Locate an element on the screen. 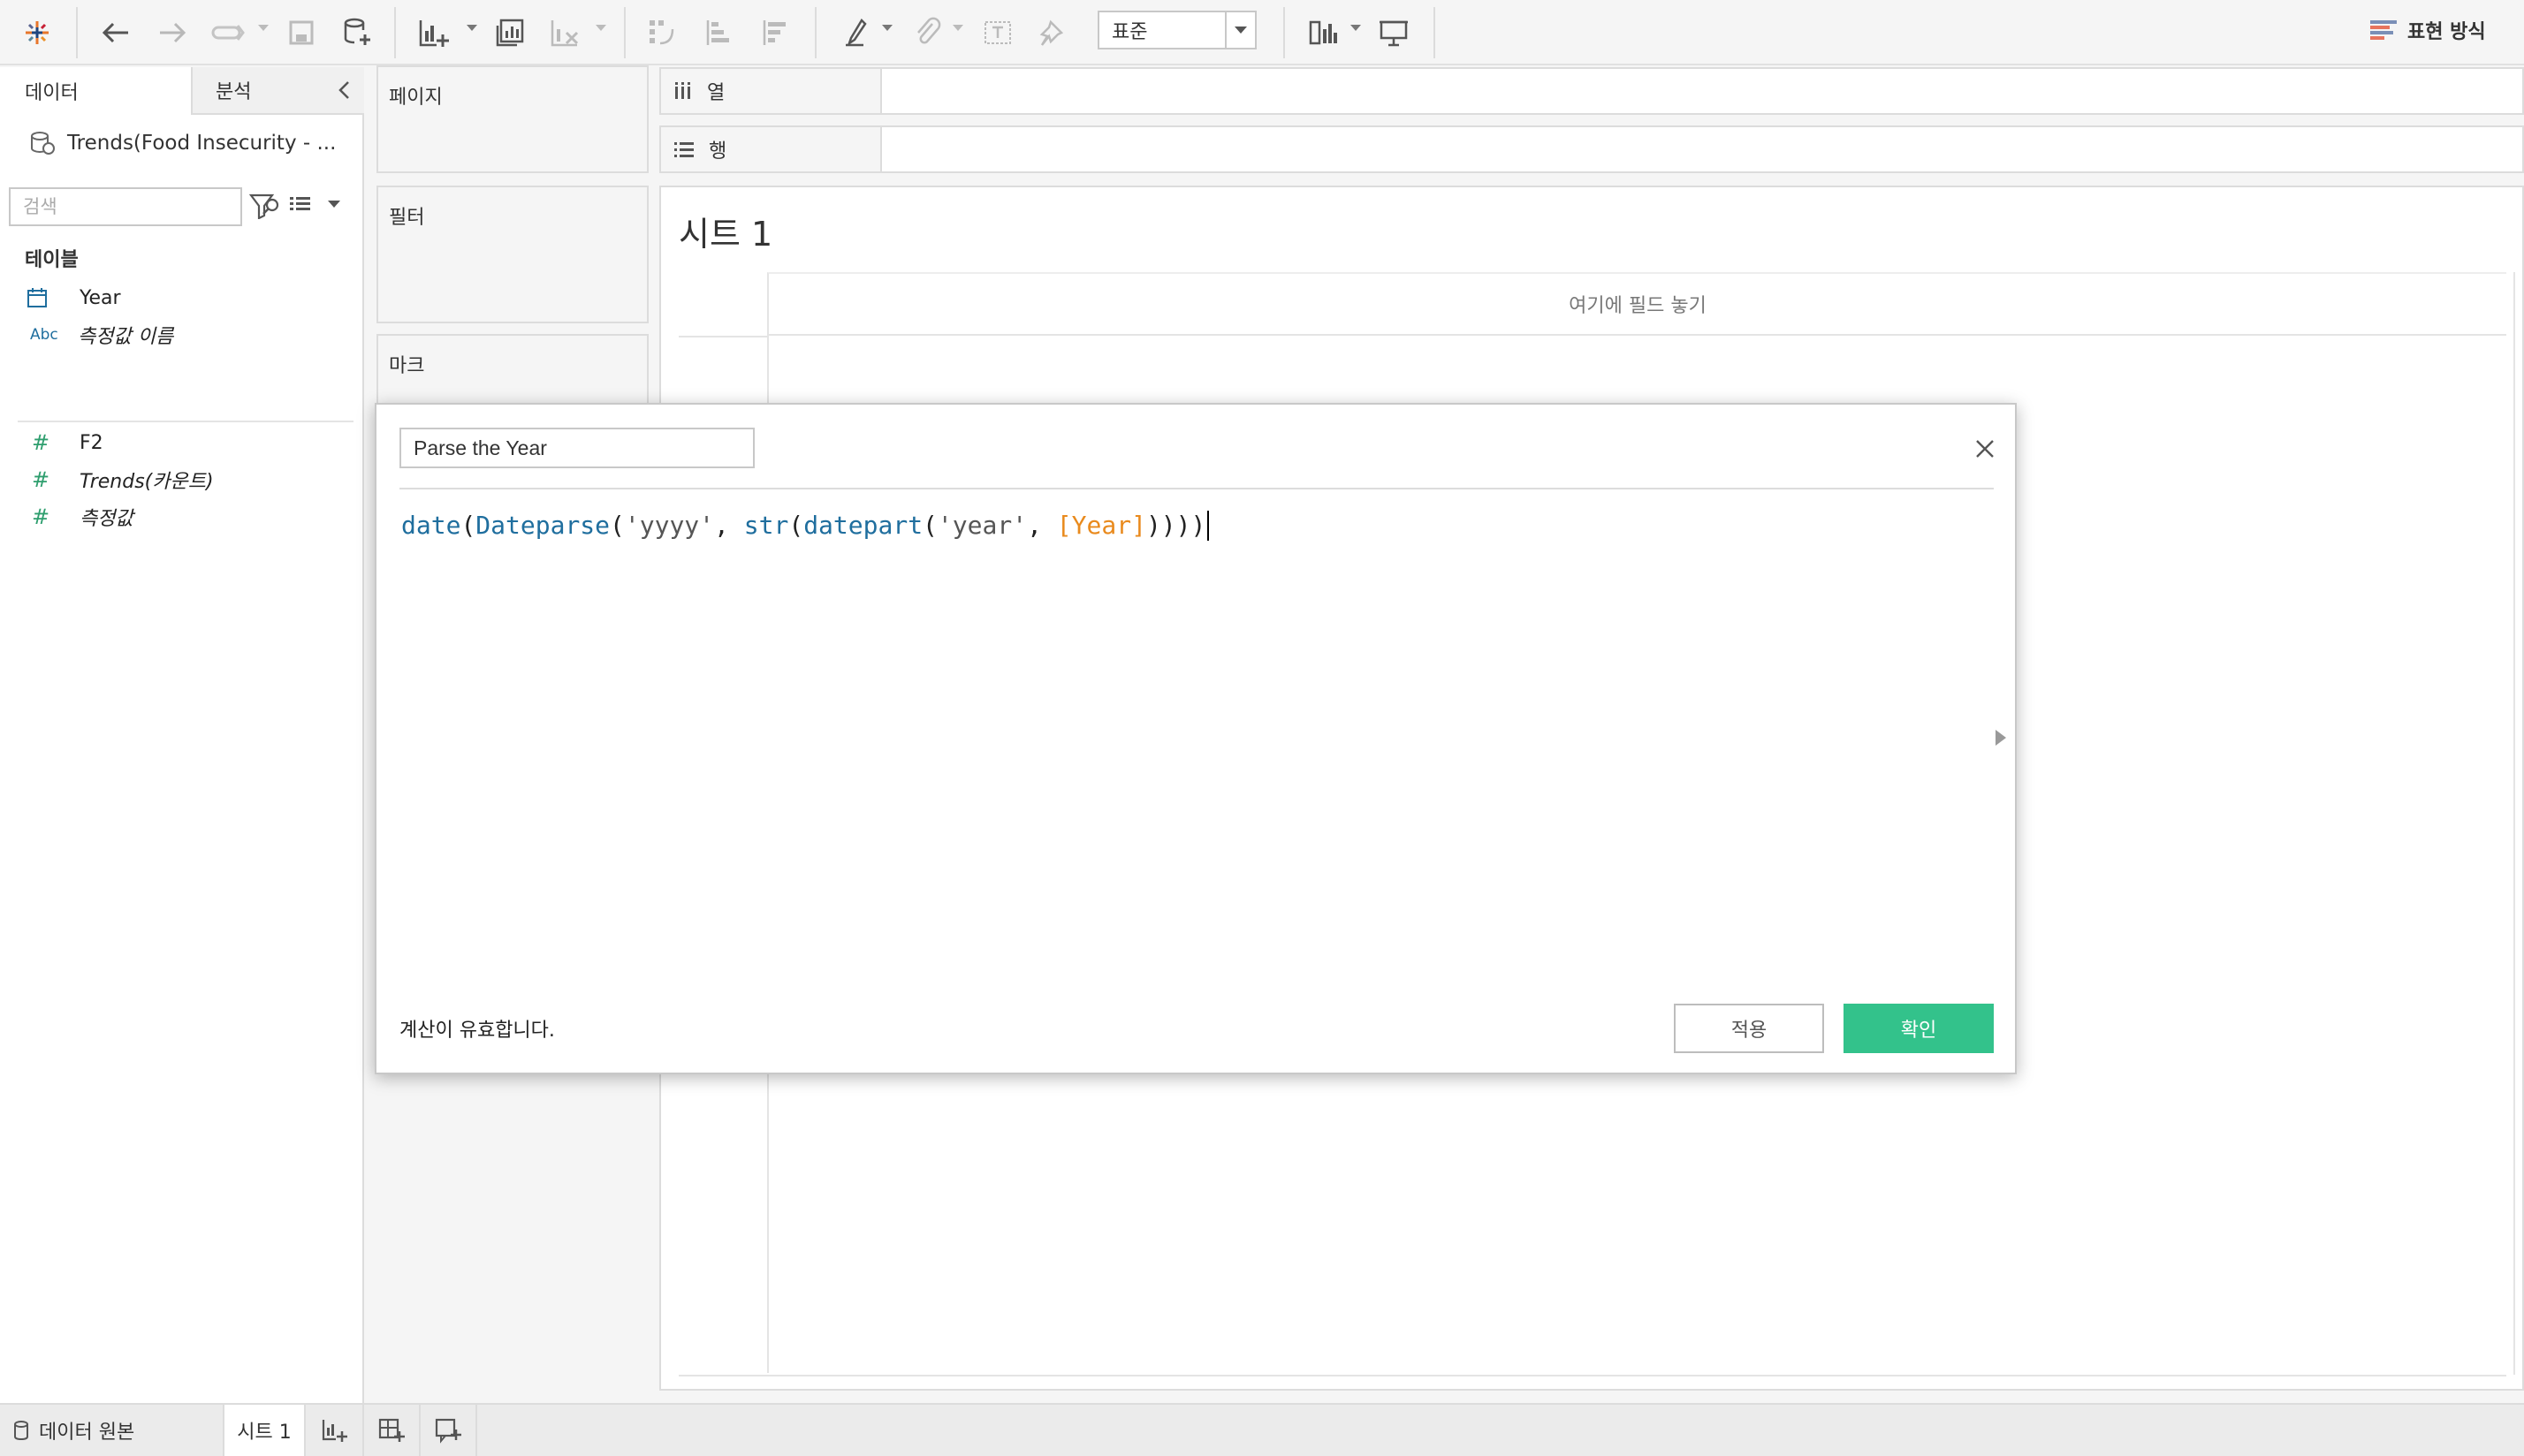 Image resolution: width=2524 pixels, height=1456 pixels. columns-shelf-title: 열 is located at coordinates (716, 93).